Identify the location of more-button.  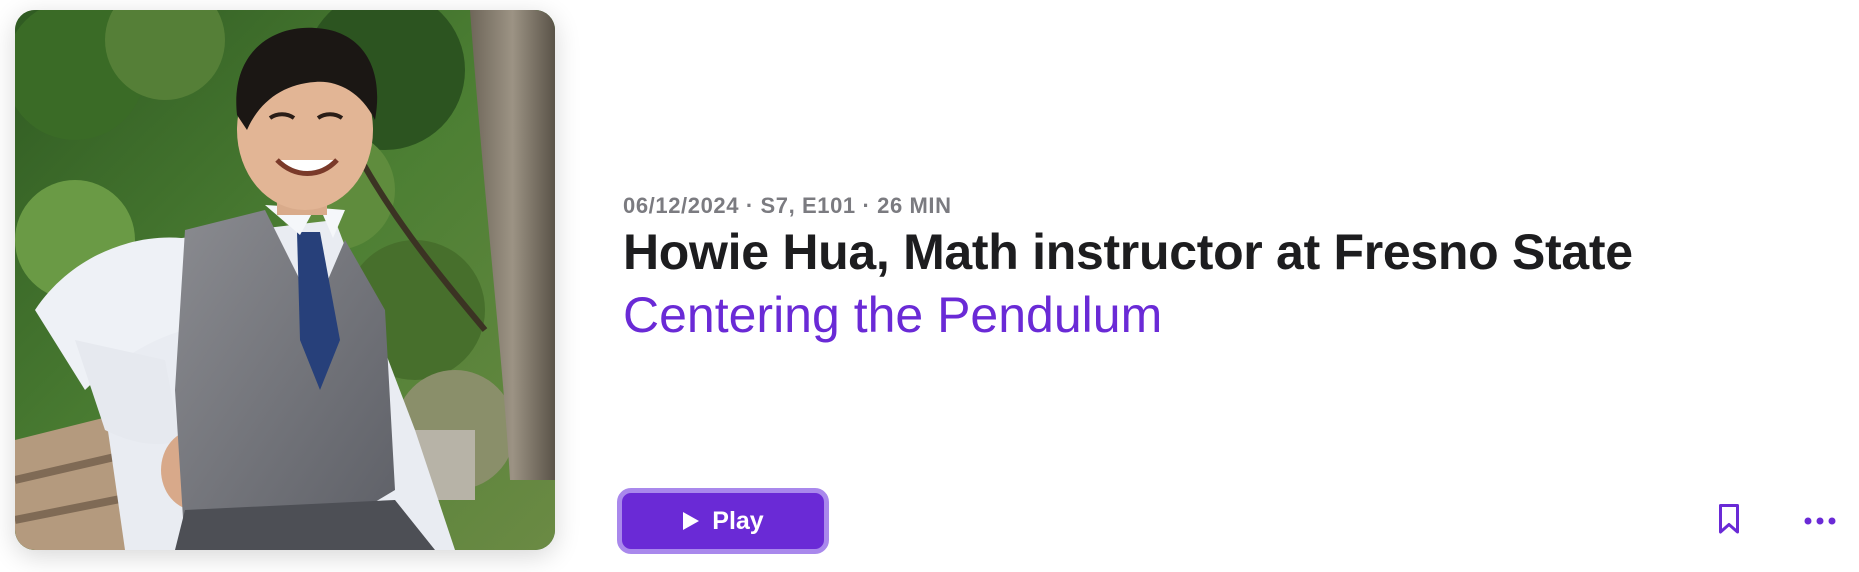
(1820, 520).